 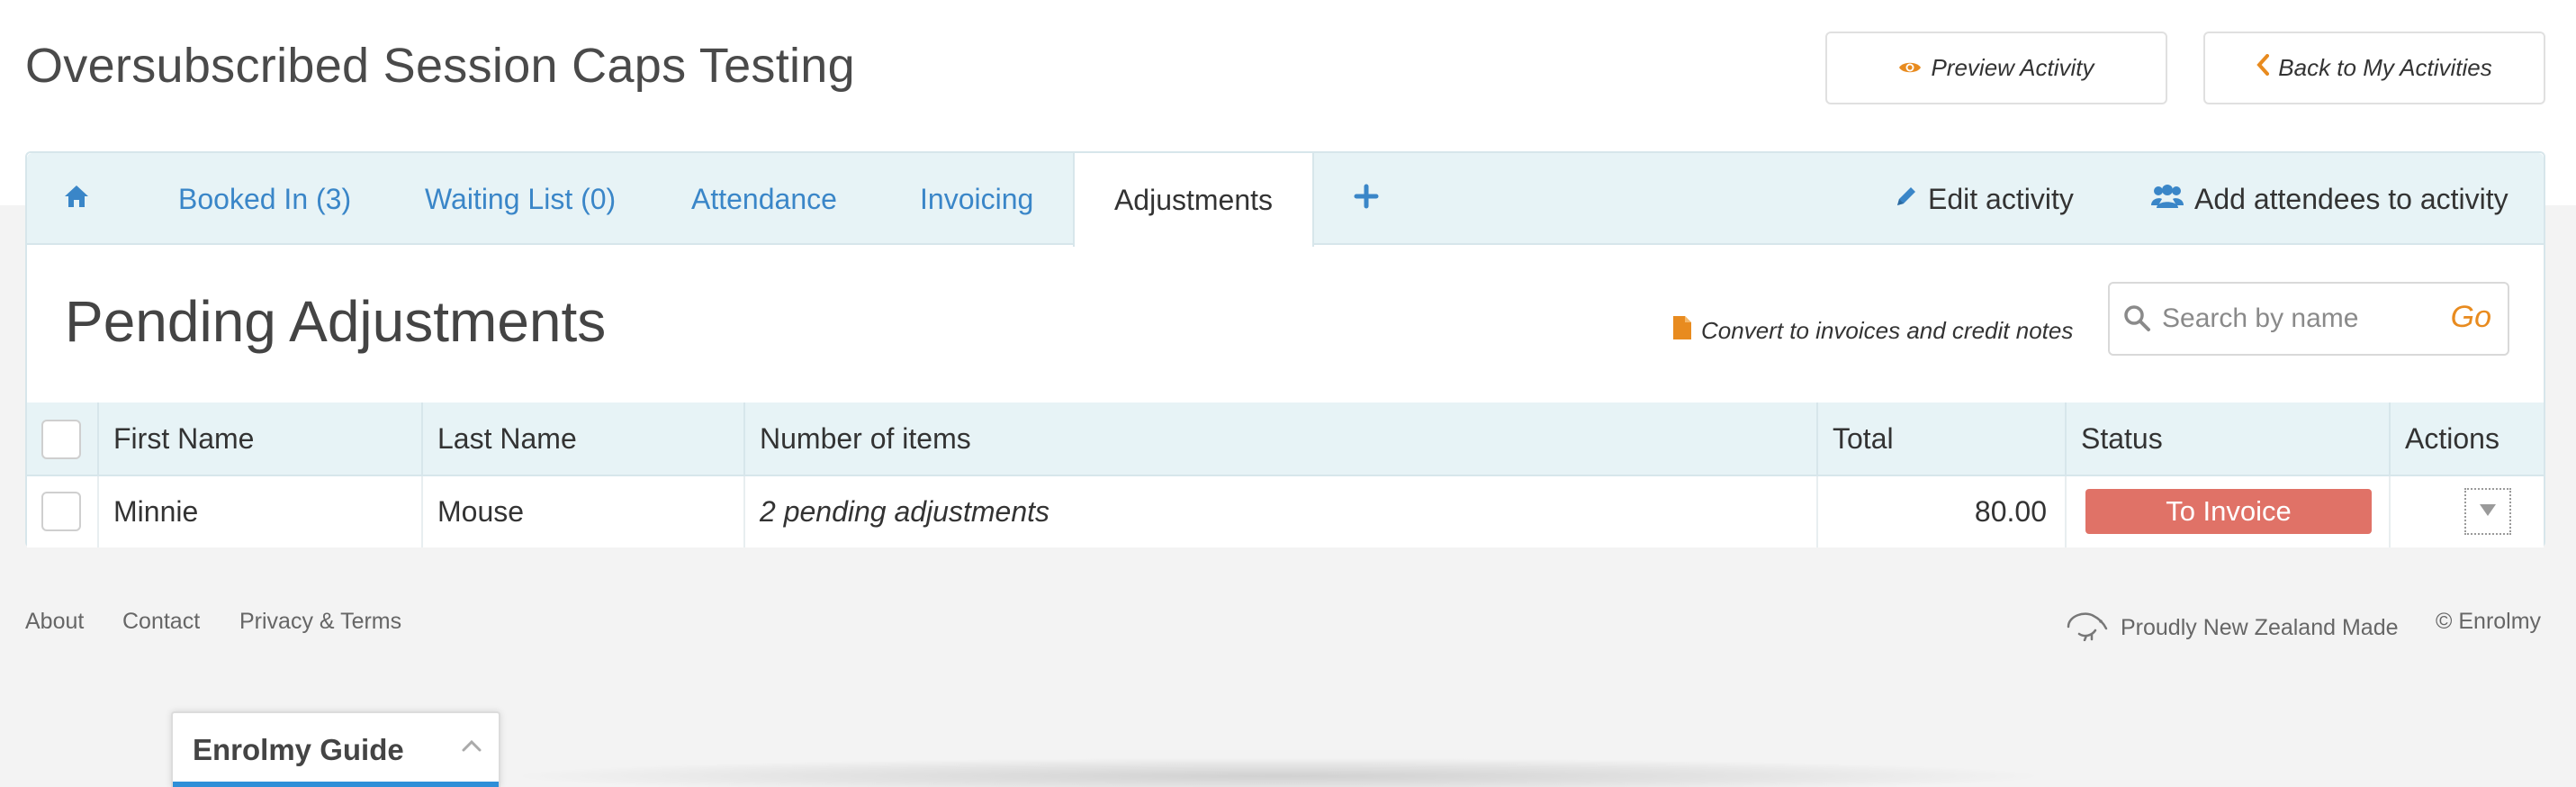 I want to click on search-box: Go, so click(x=2308, y=319).